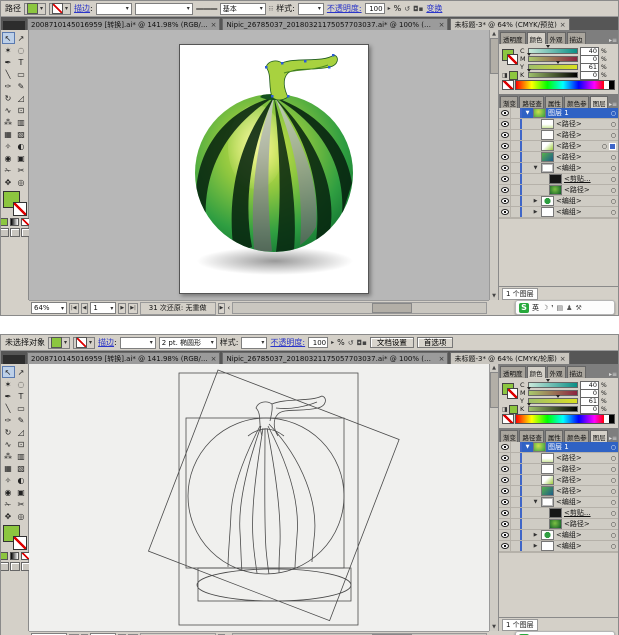  What do you see at coordinates (84, 308) in the screenshot?
I see `prev-page-button: ◀` at bounding box center [84, 308].